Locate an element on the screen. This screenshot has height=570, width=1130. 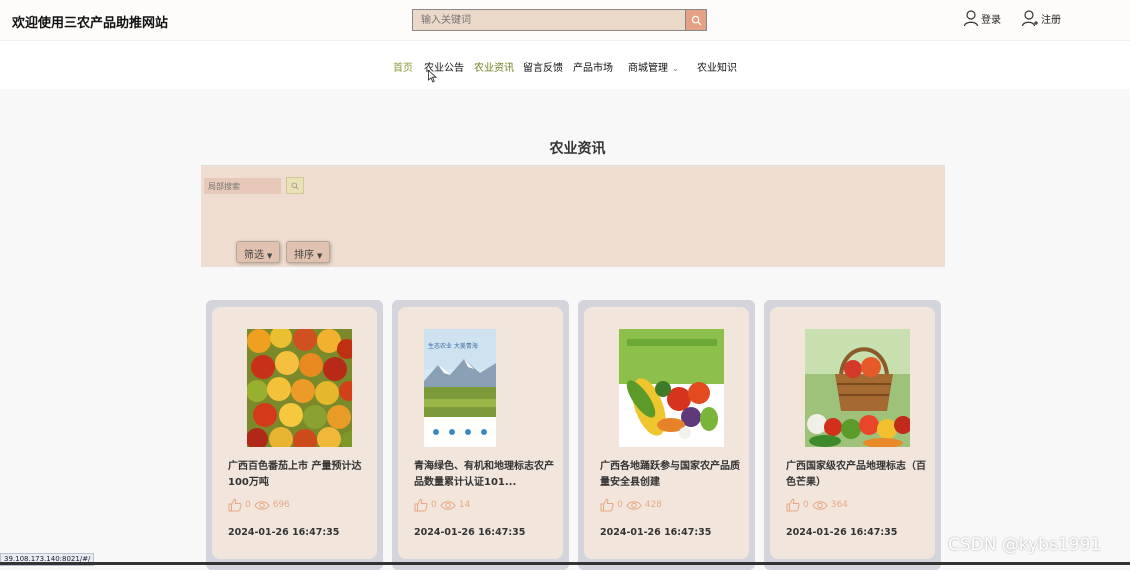
poster-caption: 生态农业 大美青海 is located at coordinates (453, 346).